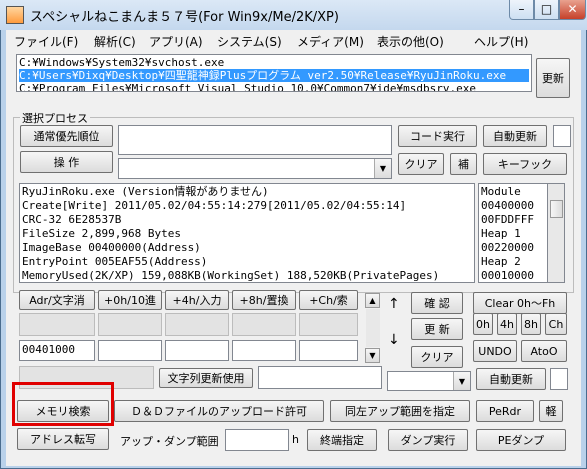  Describe the element at coordinates (295, 439) in the screenshot. I see `hex-suffix-label: h` at that location.